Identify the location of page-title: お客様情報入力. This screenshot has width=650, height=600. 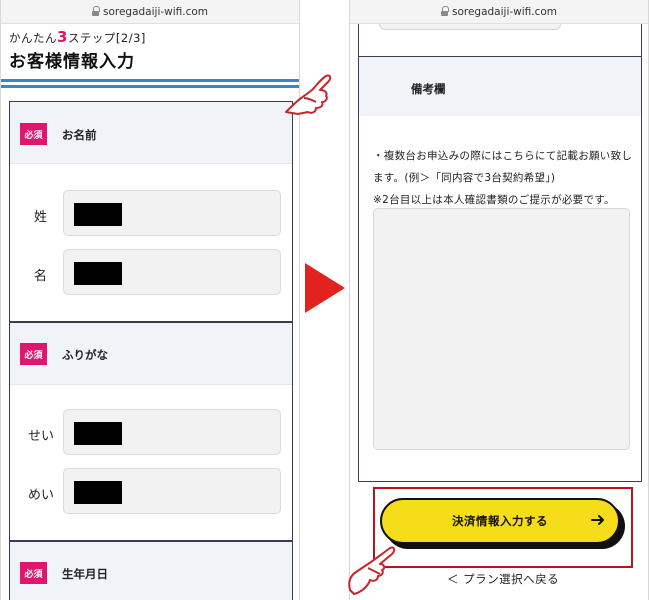
(72, 62).